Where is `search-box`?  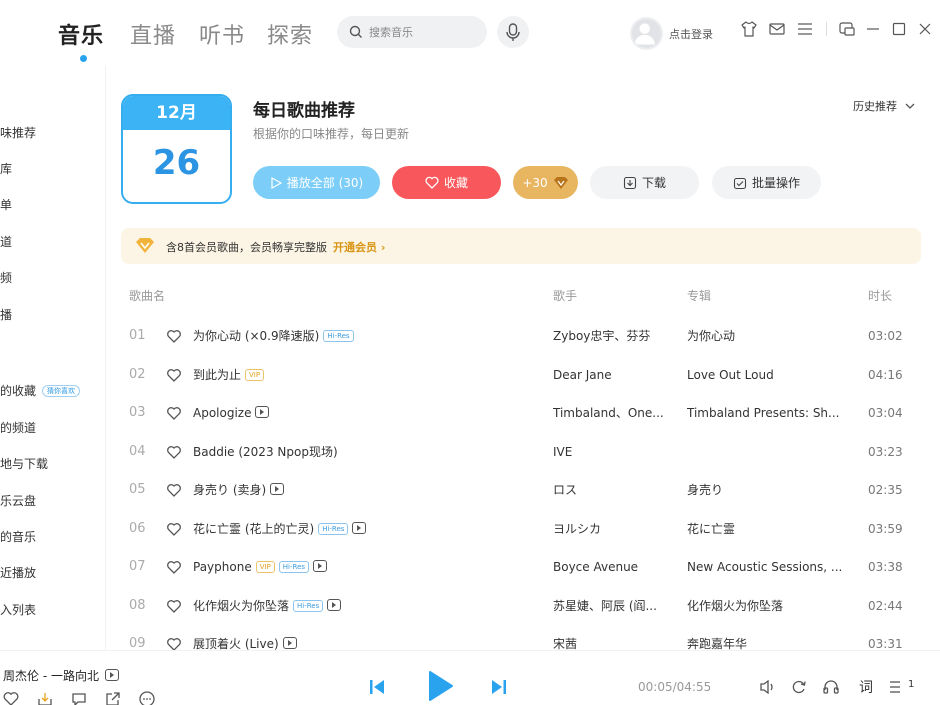
search-box is located at coordinates (412, 32).